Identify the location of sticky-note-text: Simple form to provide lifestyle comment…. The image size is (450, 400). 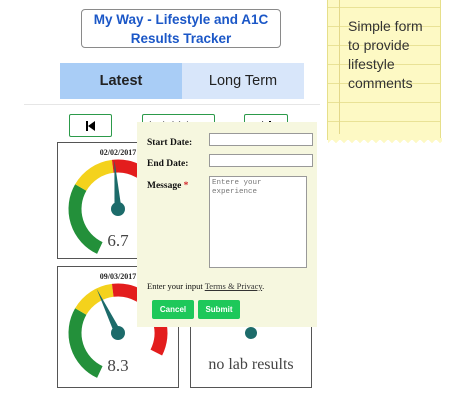
(385, 54).